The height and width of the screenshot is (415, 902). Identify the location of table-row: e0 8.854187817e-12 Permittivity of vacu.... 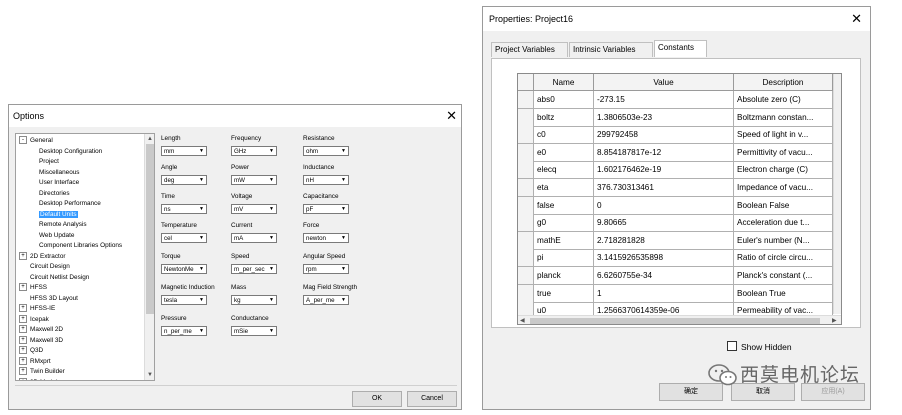
(679, 152).